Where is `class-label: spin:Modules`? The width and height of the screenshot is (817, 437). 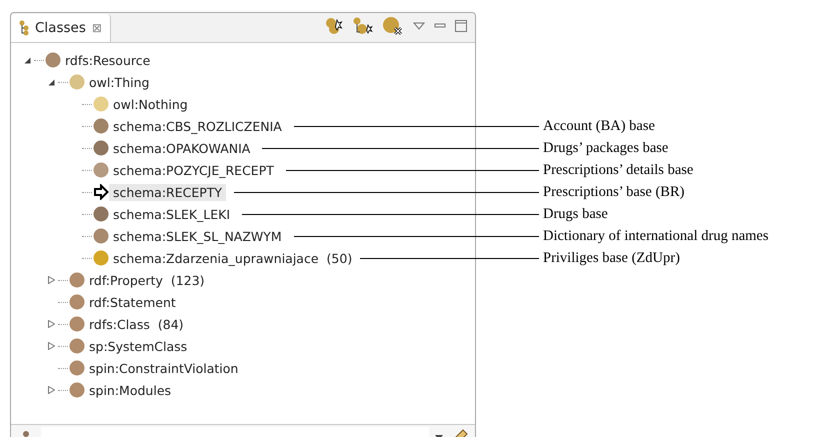 class-label: spin:Modules is located at coordinates (130, 390).